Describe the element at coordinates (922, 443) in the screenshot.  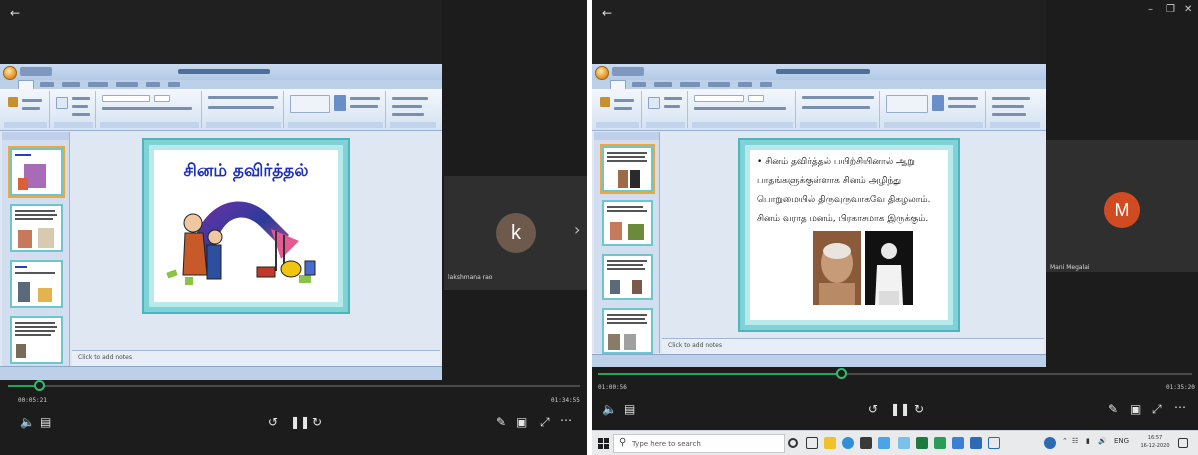
I see `excel-icon` at that location.